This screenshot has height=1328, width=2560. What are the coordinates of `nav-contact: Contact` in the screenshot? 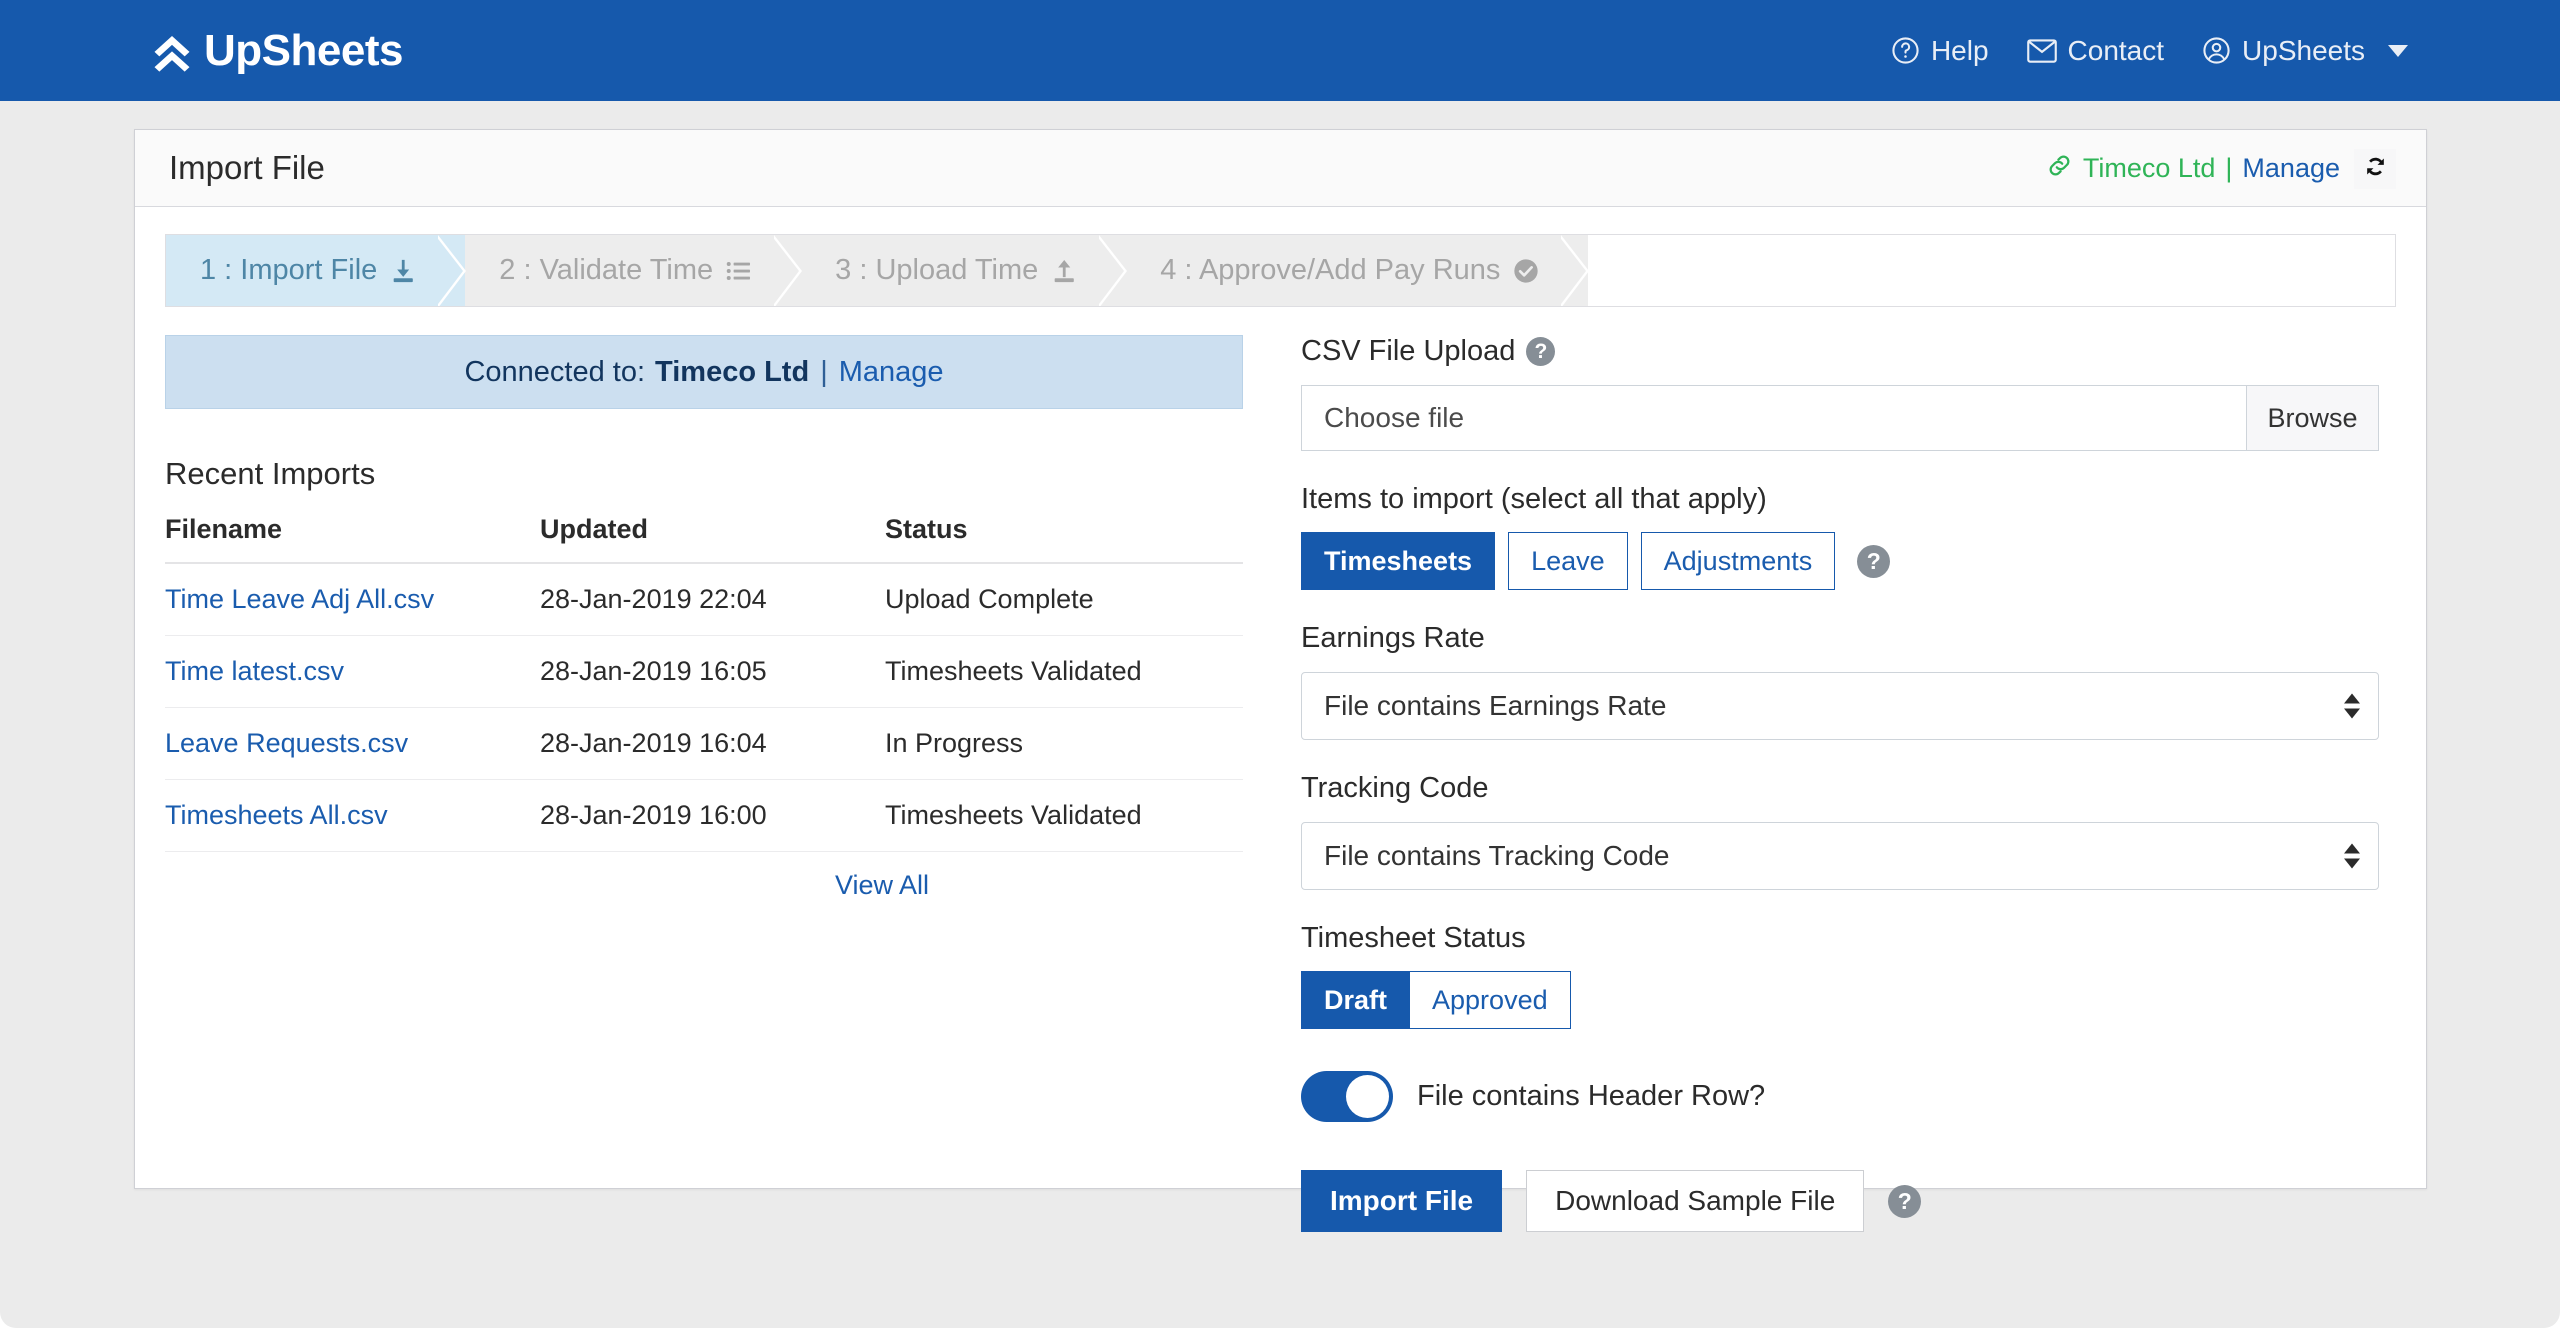 It's located at (2095, 50).